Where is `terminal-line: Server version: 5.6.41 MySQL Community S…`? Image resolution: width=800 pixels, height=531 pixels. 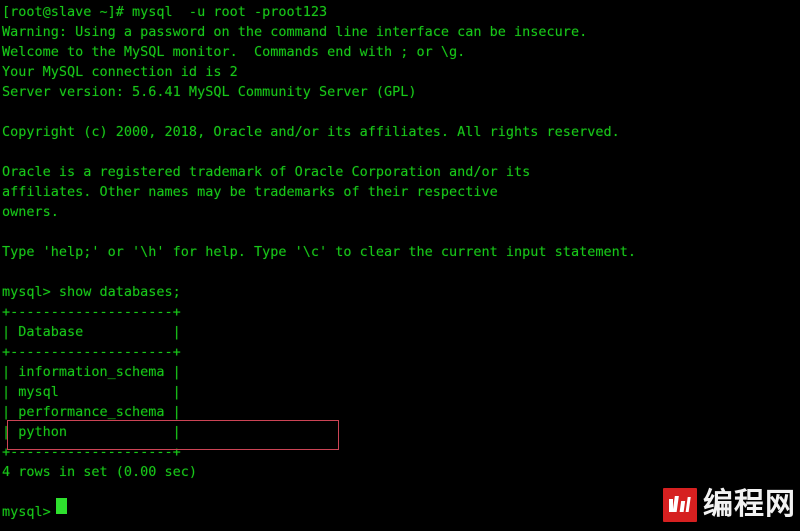 terminal-line: Server version: 5.6.41 MySQL Community S… is located at coordinates (209, 92).